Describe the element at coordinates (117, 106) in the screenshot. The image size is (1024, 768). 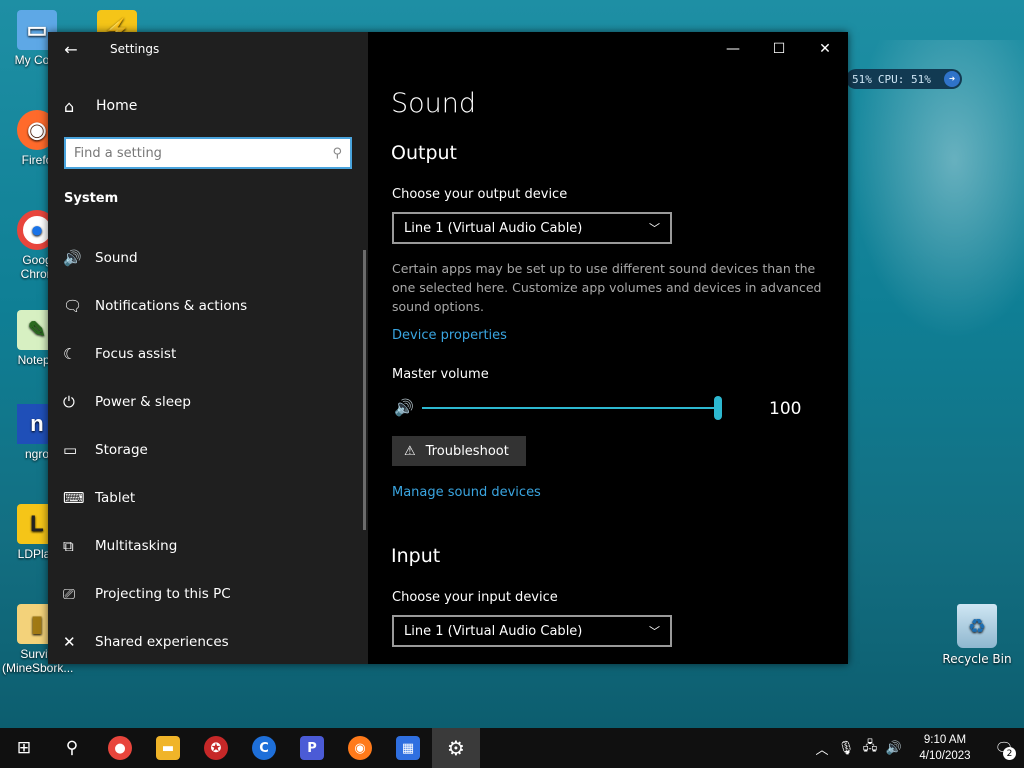
I see `nav-home-label: Home` at that location.